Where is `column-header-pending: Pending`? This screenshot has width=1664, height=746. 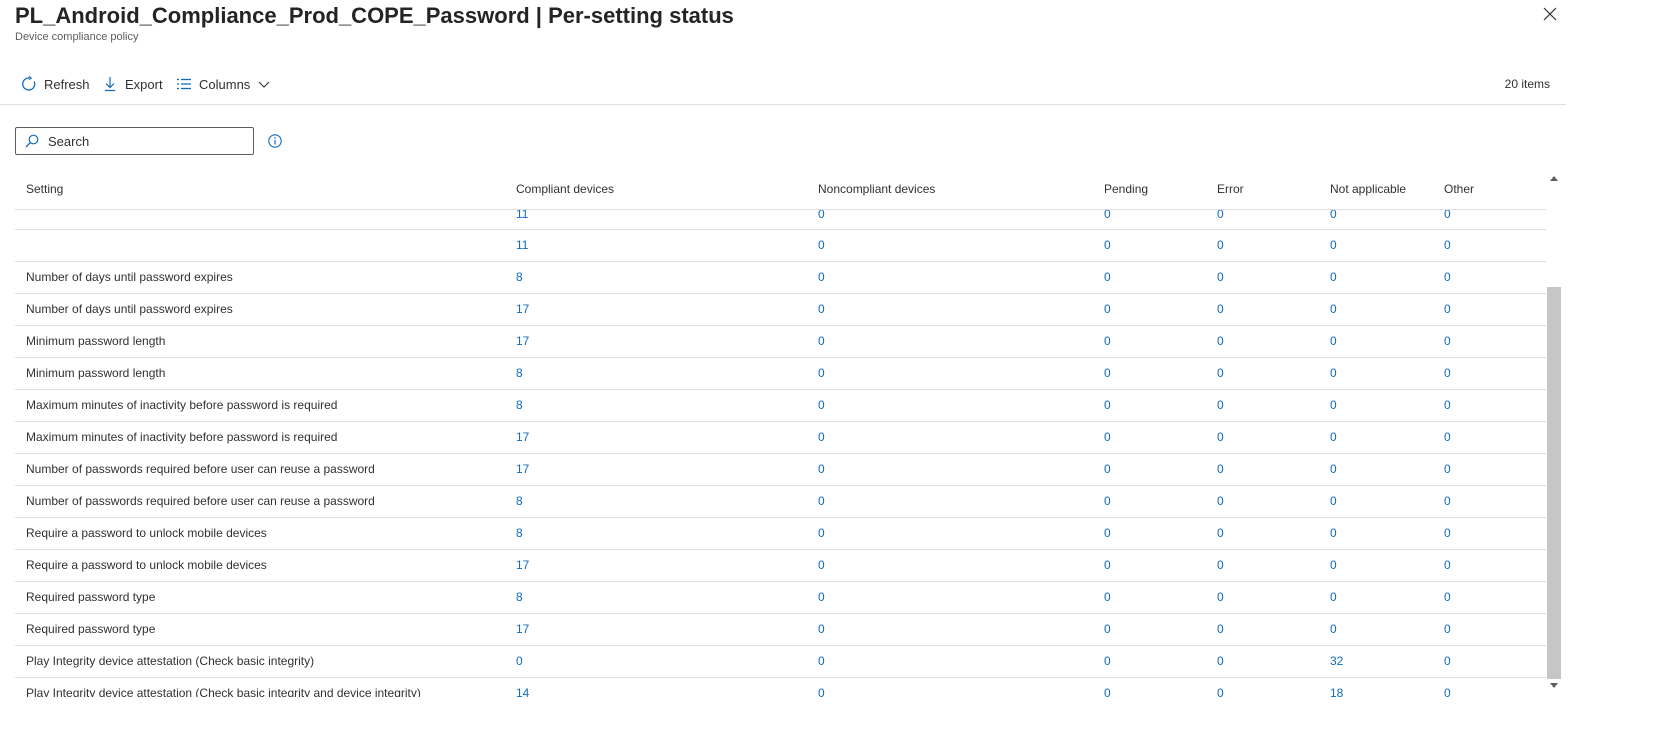 column-header-pending: Pending is located at coordinates (1126, 189).